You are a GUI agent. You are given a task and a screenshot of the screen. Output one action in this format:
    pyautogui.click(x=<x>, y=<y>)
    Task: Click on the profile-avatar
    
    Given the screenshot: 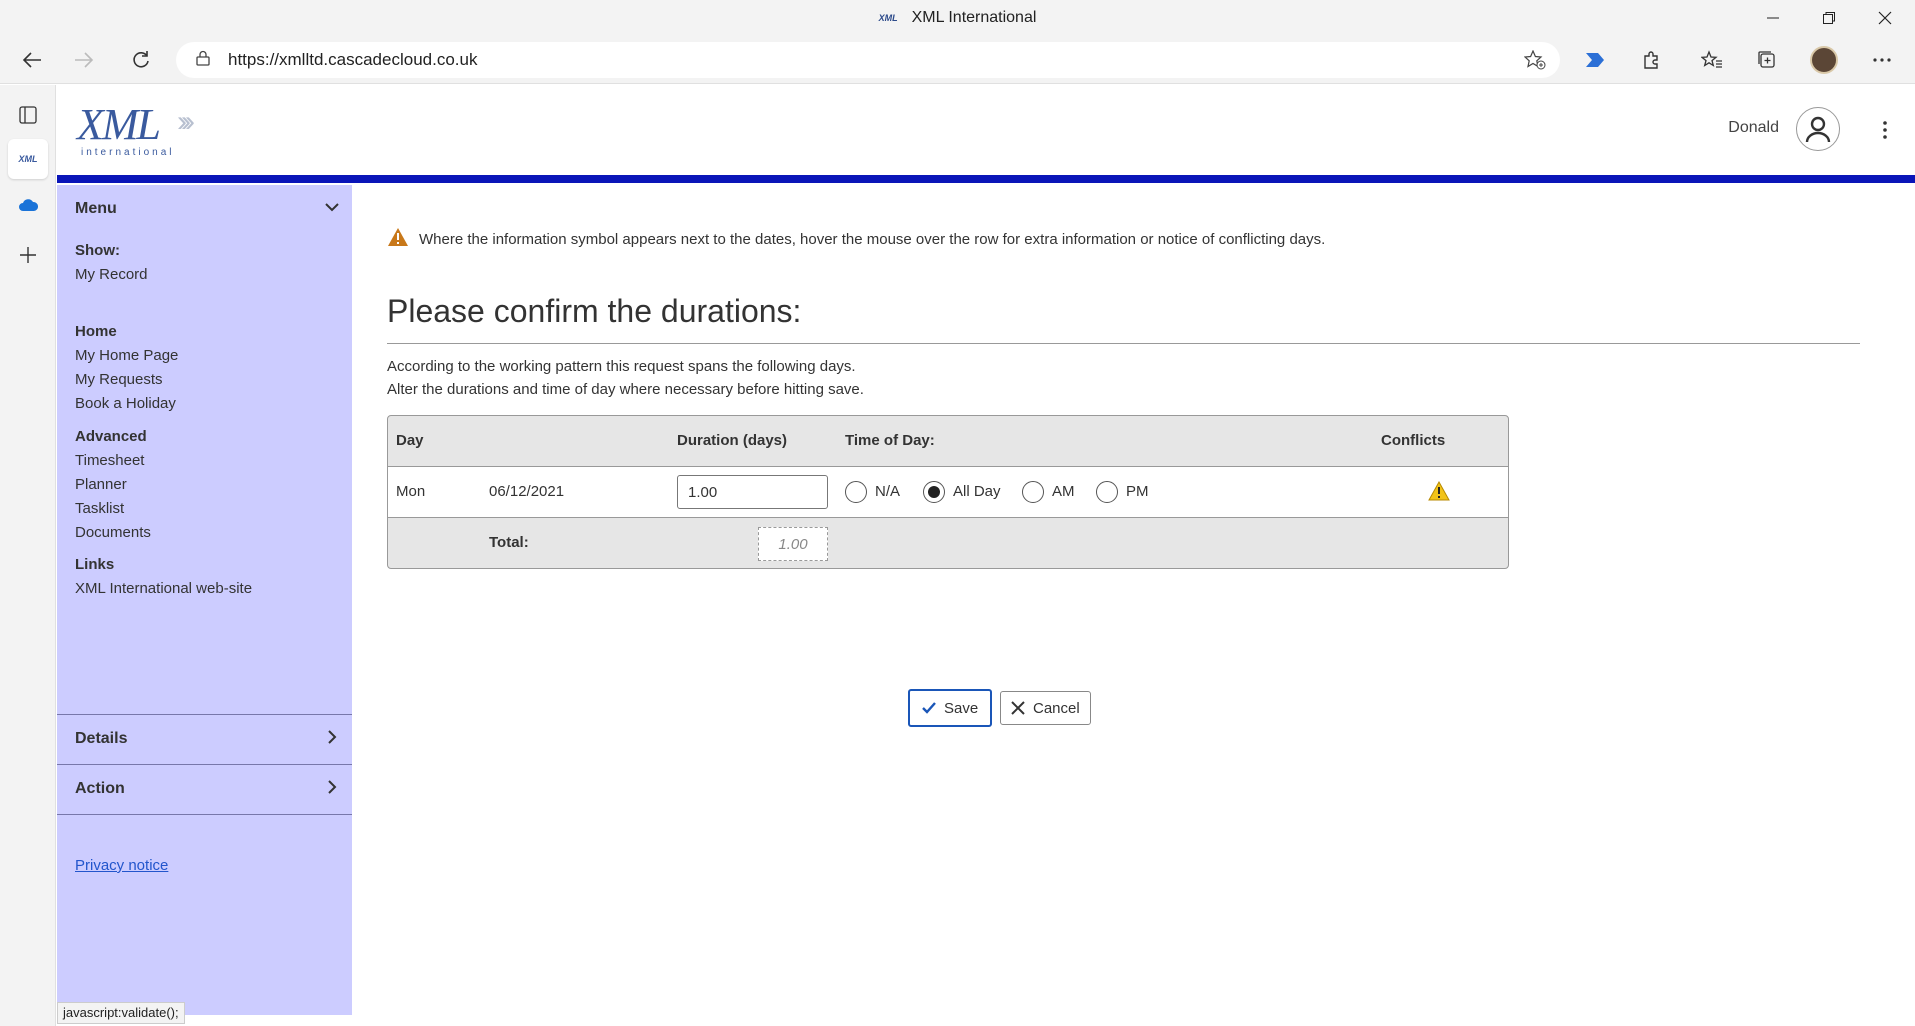 What is the action you would take?
    pyautogui.click(x=1824, y=60)
    